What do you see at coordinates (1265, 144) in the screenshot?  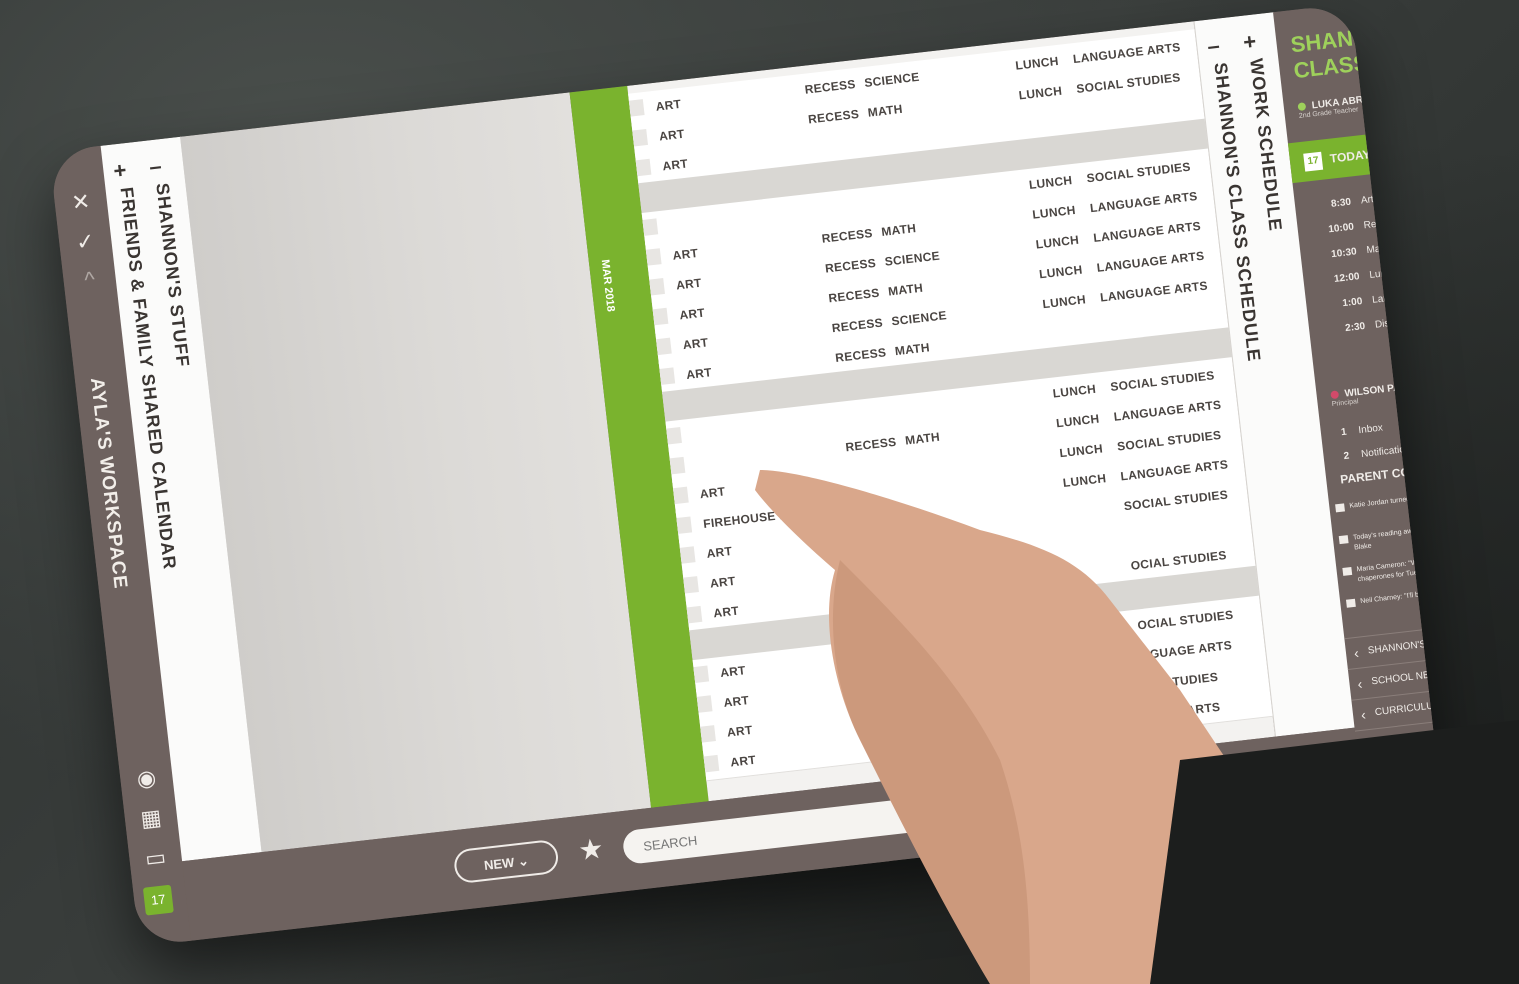 I see `work-schedule-title: WORK SCHEDULE` at bounding box center [1265, 144].